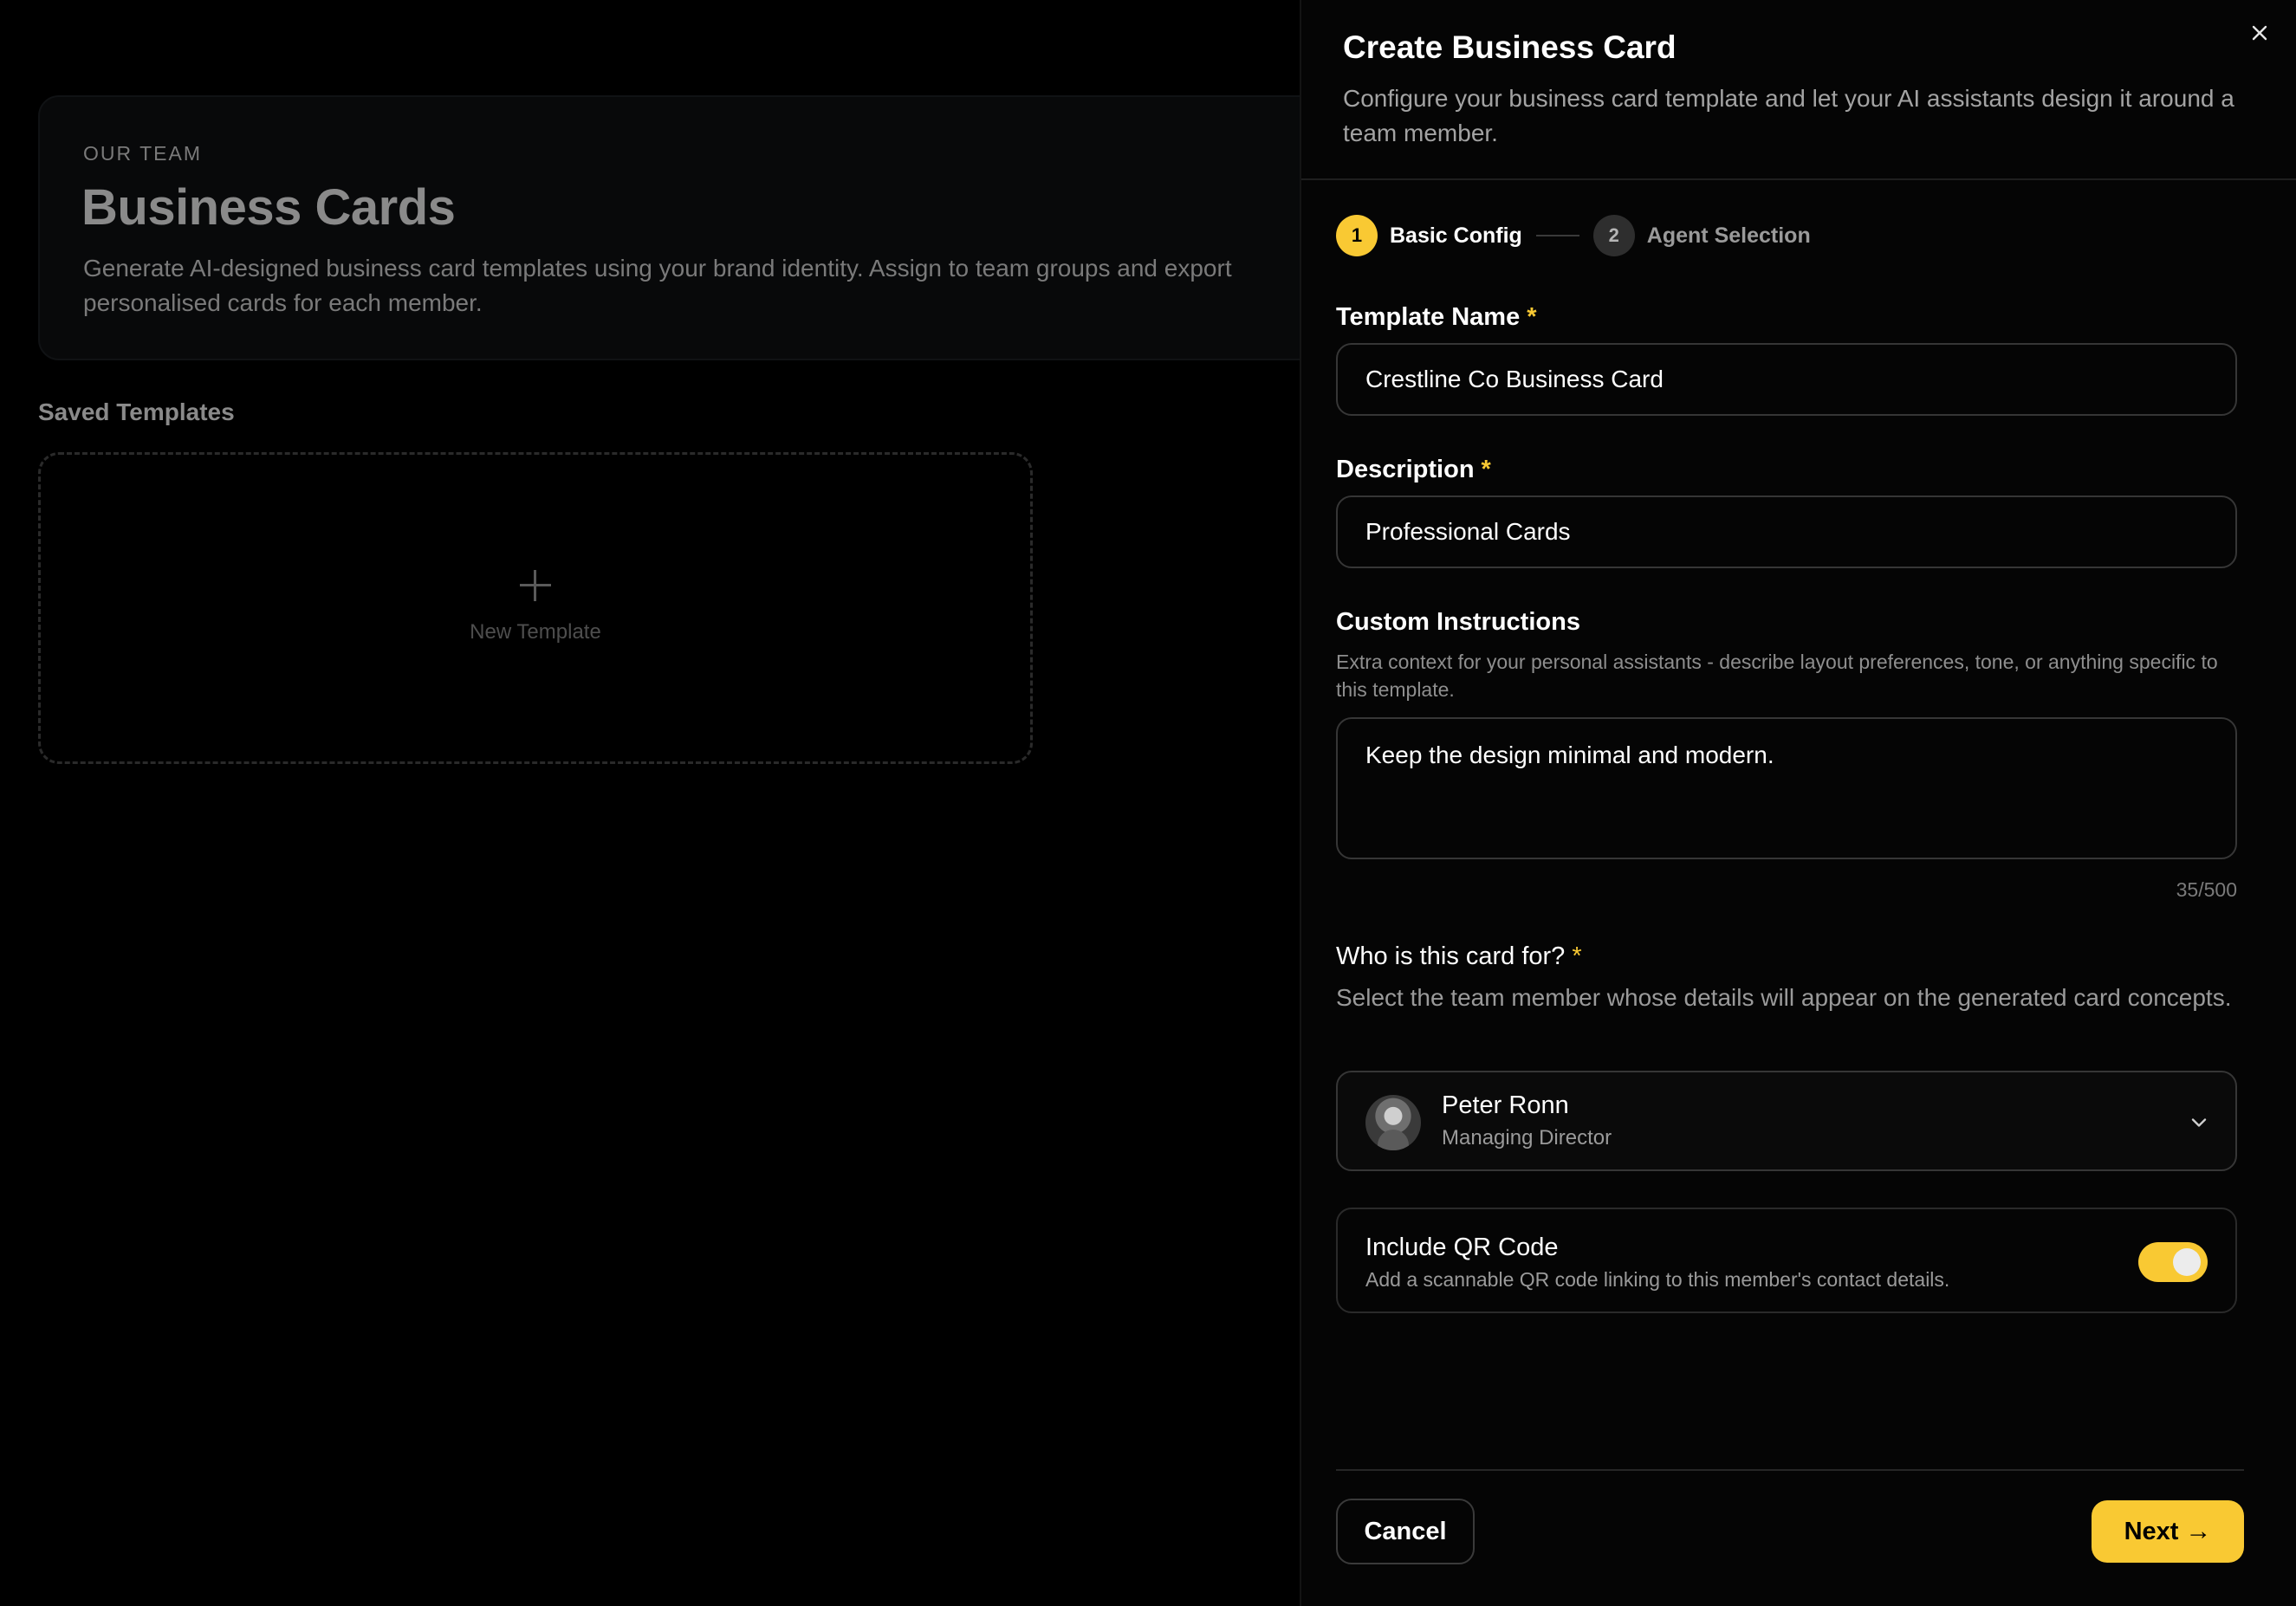  I want to click on close-button, so click(2259, 33).